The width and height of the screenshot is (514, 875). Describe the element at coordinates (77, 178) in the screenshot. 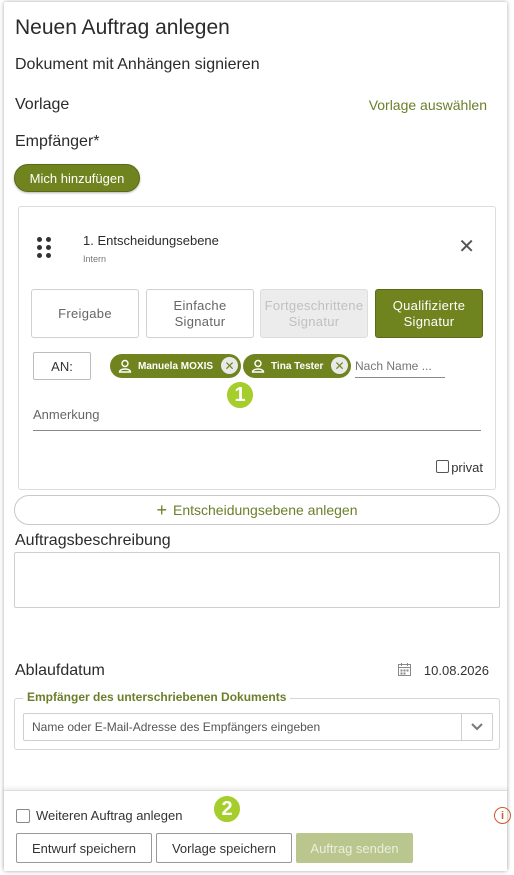

I see `add-me-button: Mich hinzufügen` at that location.